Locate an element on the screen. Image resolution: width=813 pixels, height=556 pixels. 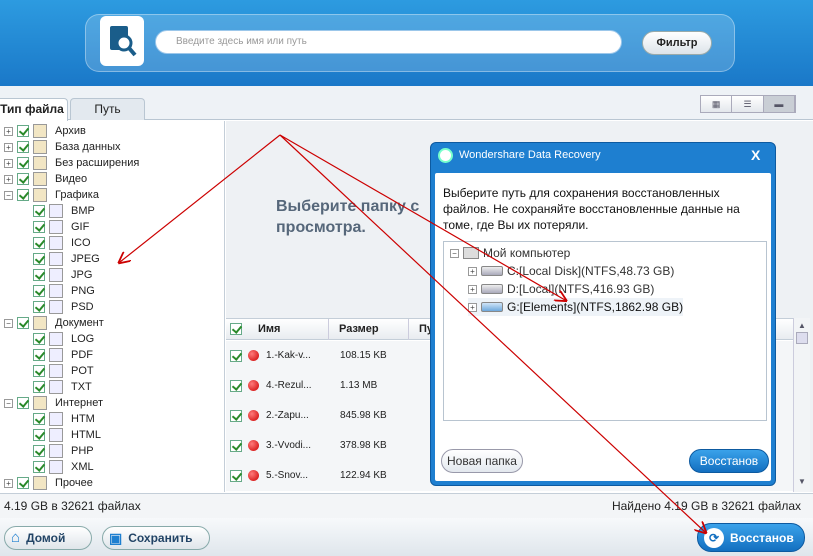
save-button: ▣ Сохранить is located at coordinates (156, 538).